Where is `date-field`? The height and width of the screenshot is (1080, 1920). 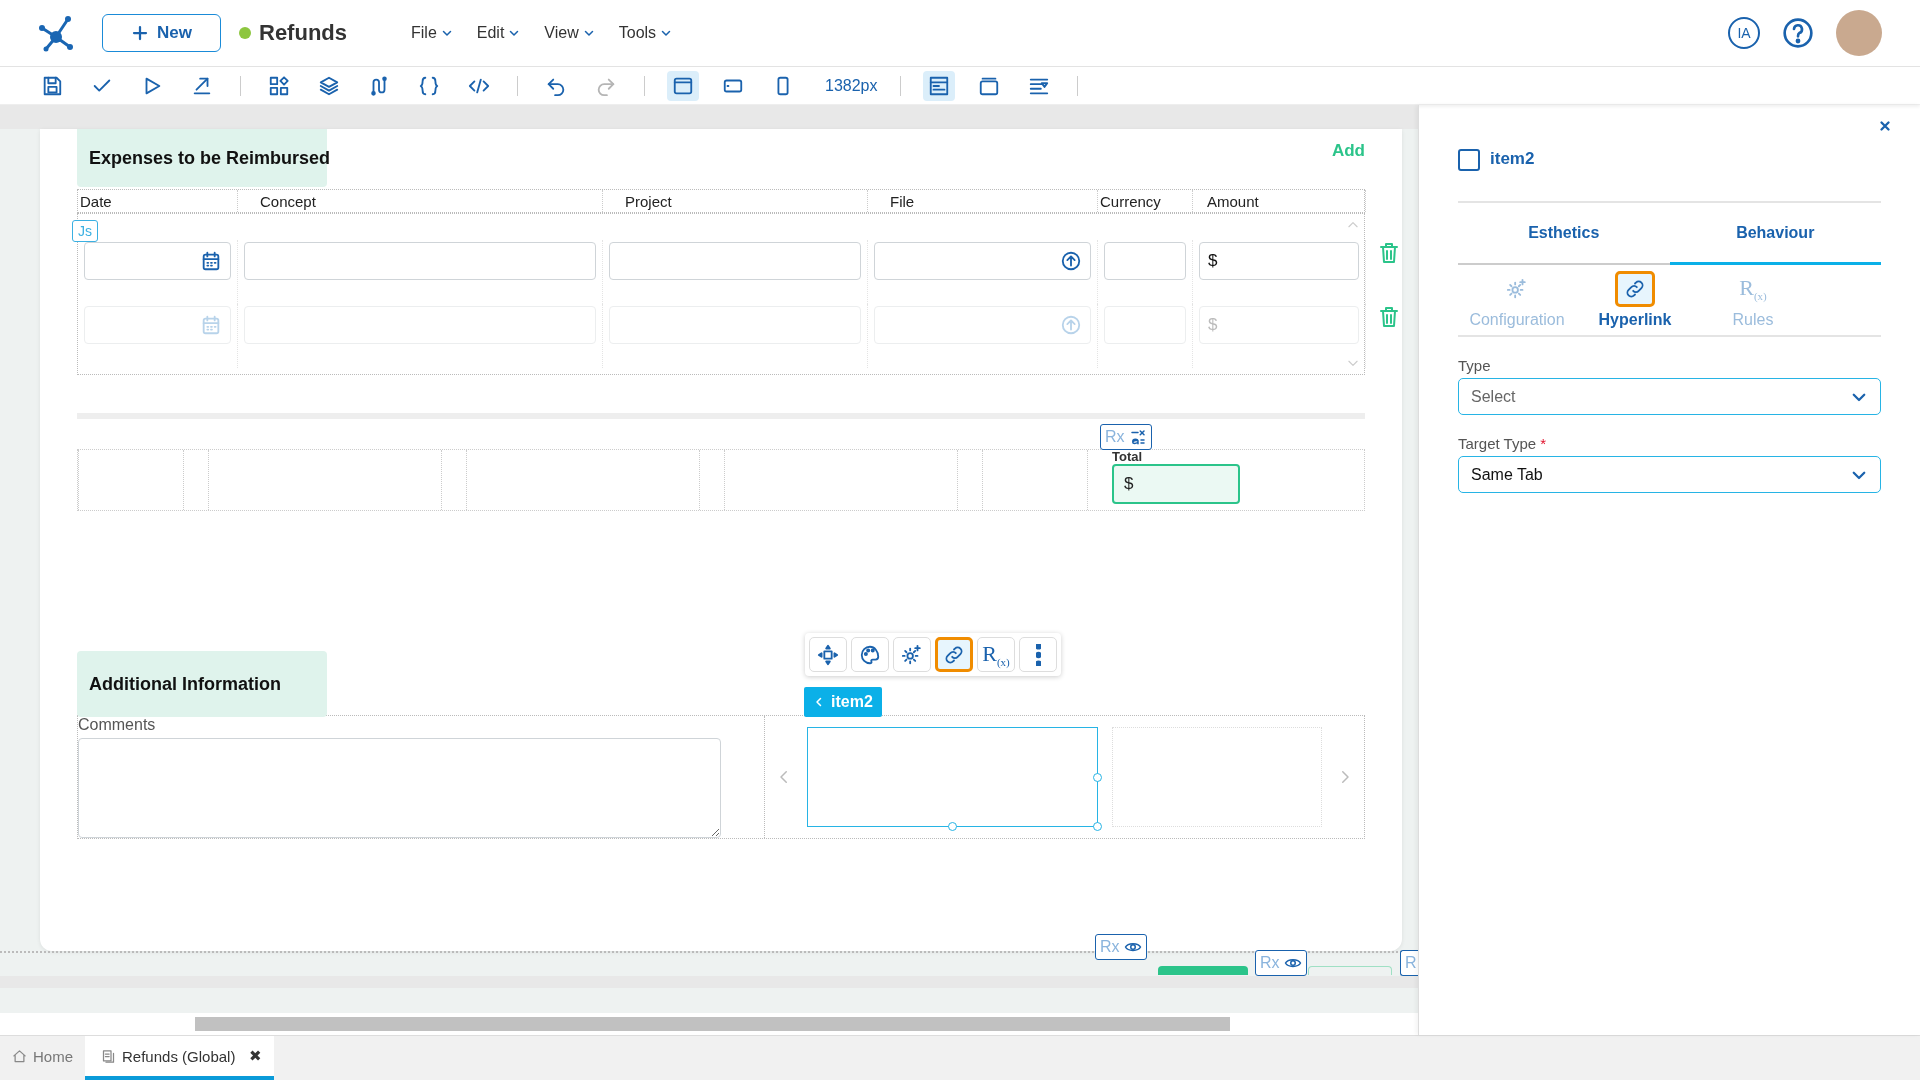
date-field is located at coordinates (157, 261).